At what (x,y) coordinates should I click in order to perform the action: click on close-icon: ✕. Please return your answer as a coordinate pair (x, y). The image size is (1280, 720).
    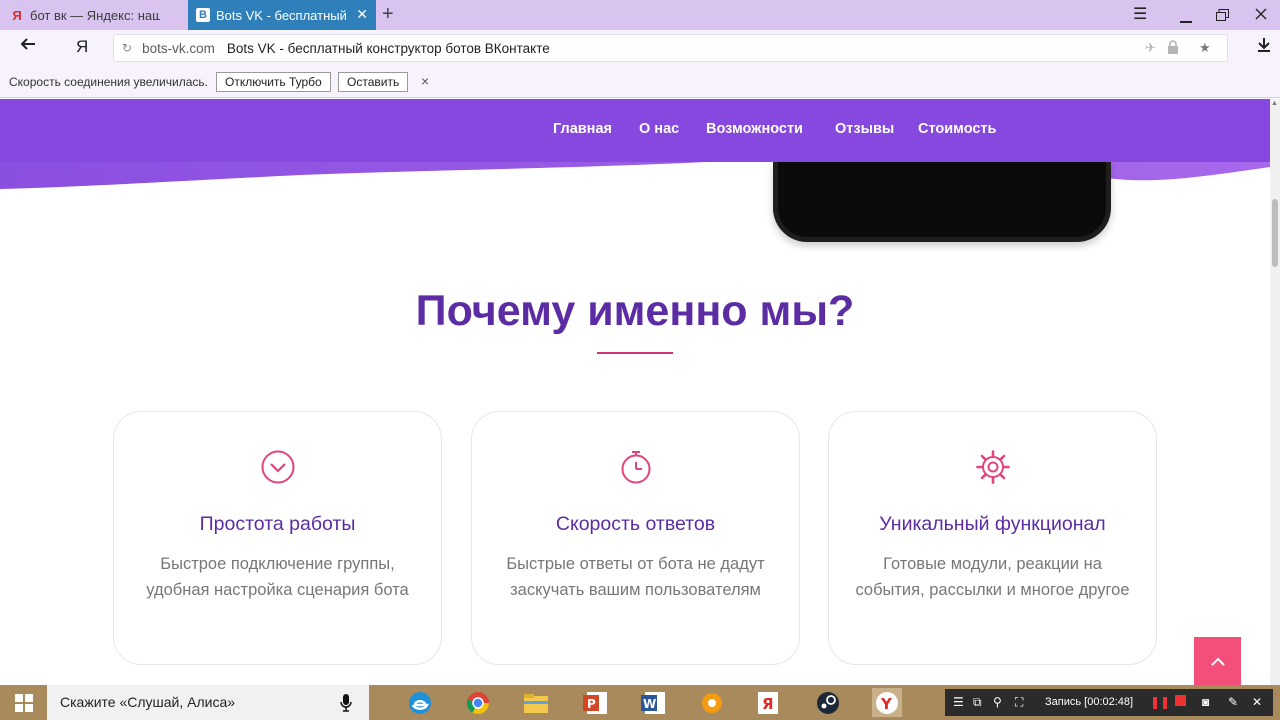
    Looking at the image, I should click on (1257, 702).